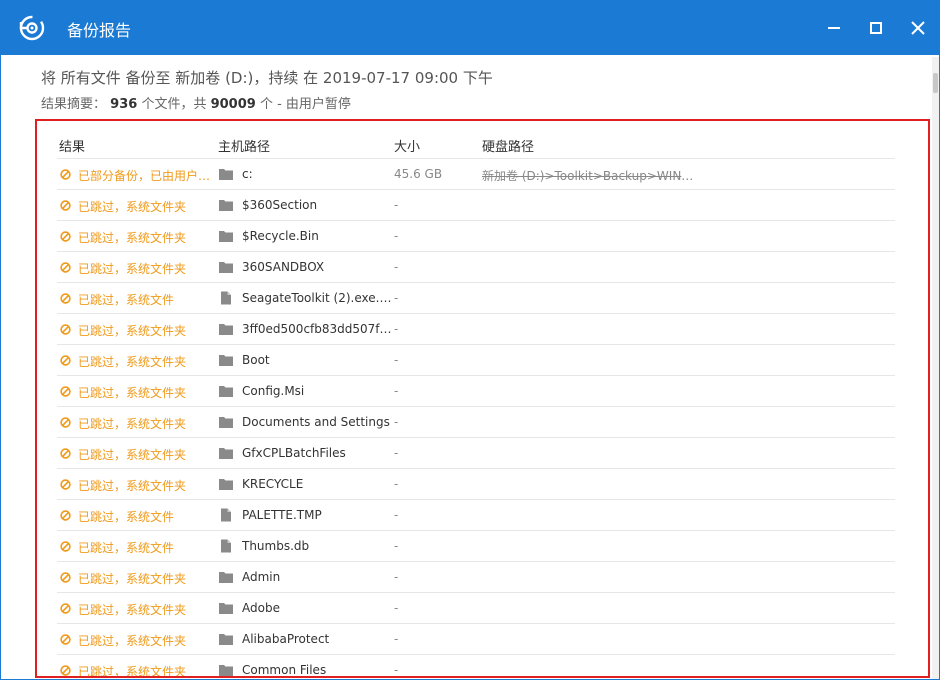 The width and height of the screenshot is (940, 680). I want to click on table-row: 已跳过，系统文件夹 KRECYCLE -, so click(476, 484).